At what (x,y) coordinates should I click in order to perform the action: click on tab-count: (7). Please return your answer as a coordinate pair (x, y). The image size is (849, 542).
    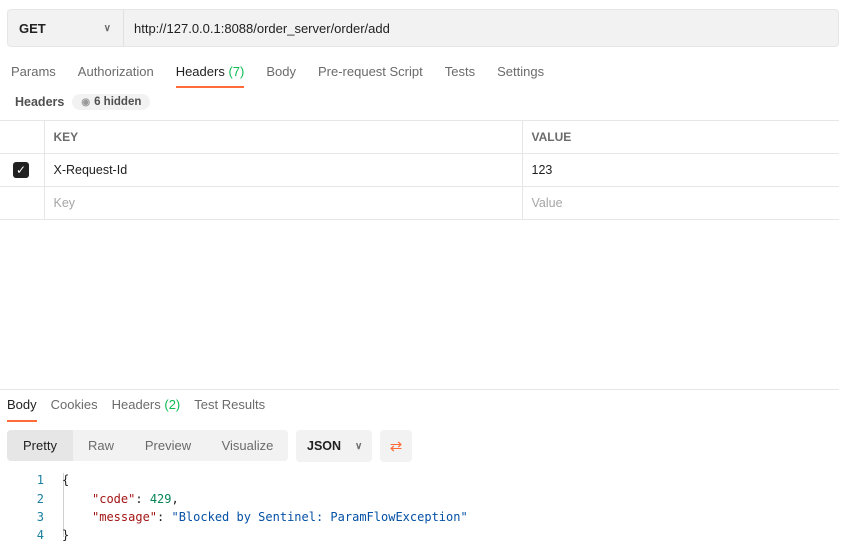
    Looking at the image, I should click on (236, 71).